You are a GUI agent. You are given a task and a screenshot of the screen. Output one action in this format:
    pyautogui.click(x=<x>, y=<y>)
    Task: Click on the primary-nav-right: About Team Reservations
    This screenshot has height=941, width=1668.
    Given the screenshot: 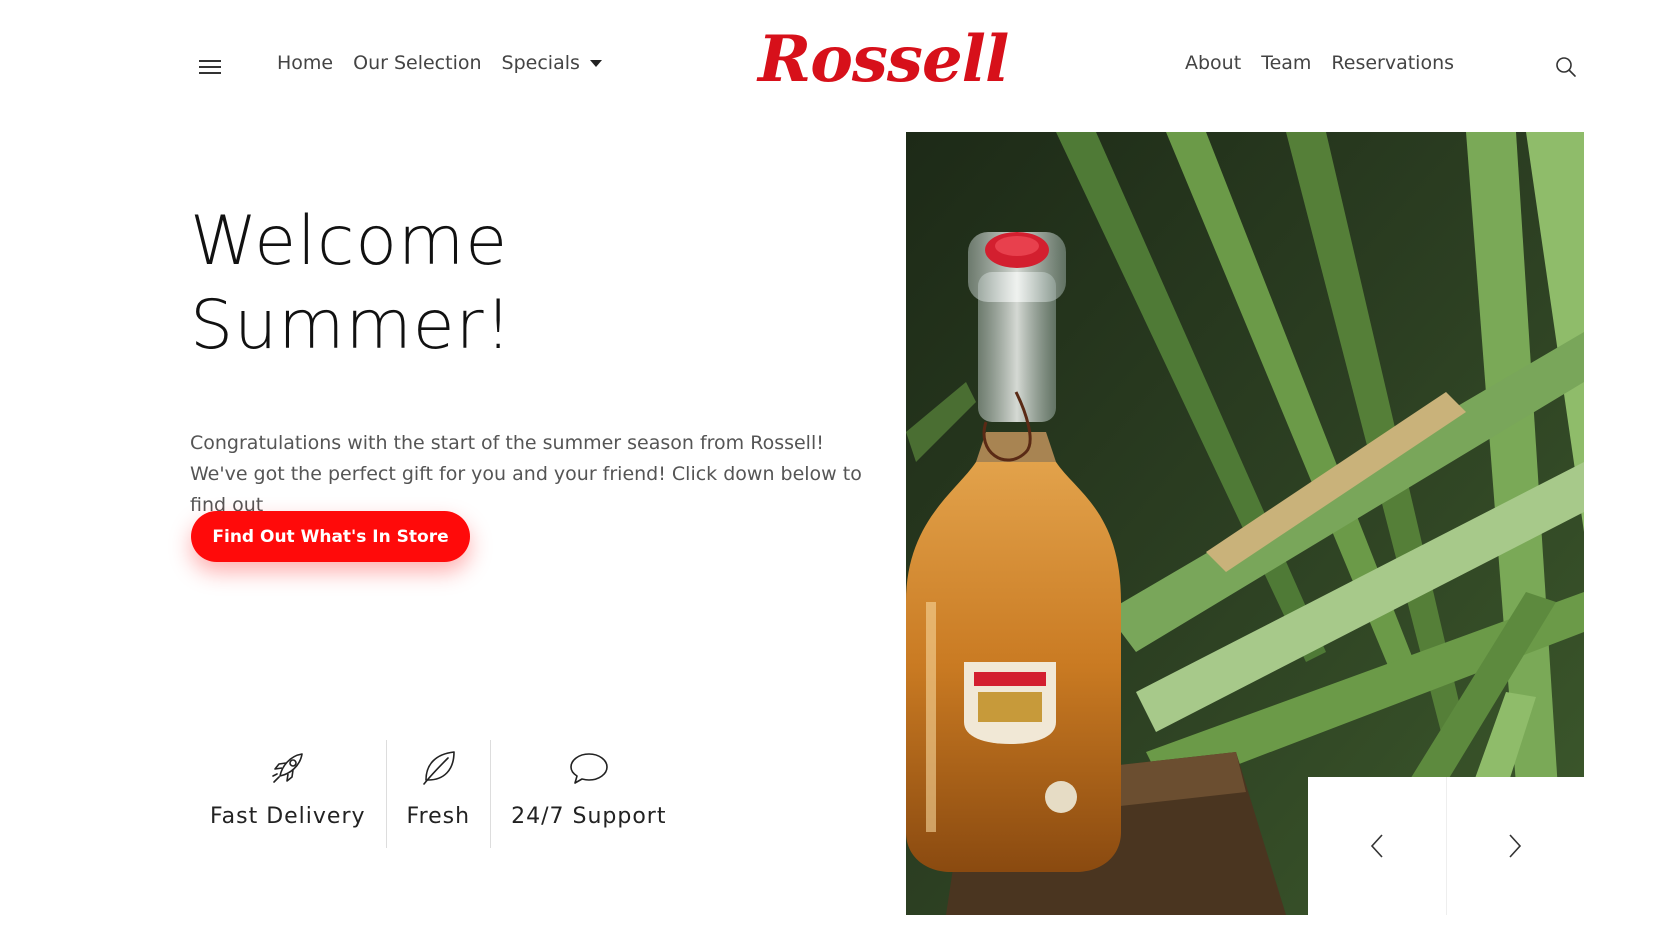 What is the action you would take?
    pyautogui.click(x=1329, y=63)
    